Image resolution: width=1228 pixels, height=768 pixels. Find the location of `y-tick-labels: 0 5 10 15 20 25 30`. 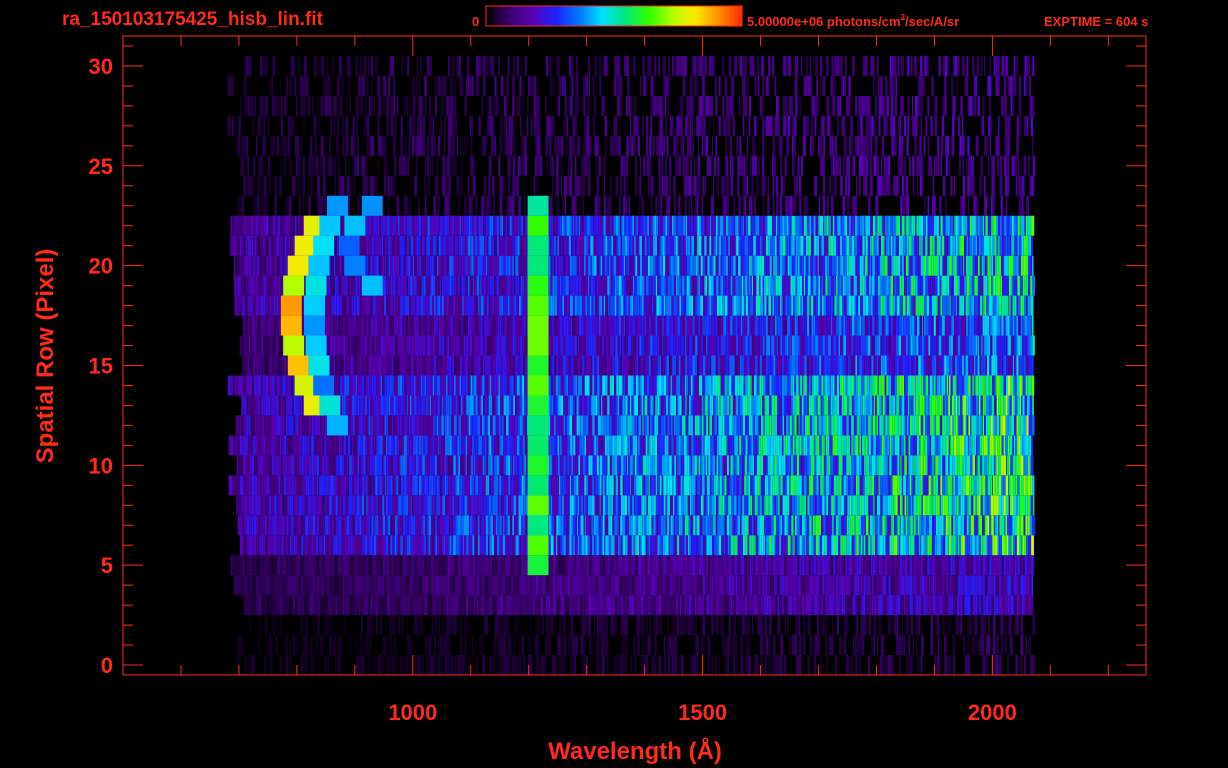

y-tick-labels: 0 5 10 15 20 25 30 is located at coordinates (101, 366).